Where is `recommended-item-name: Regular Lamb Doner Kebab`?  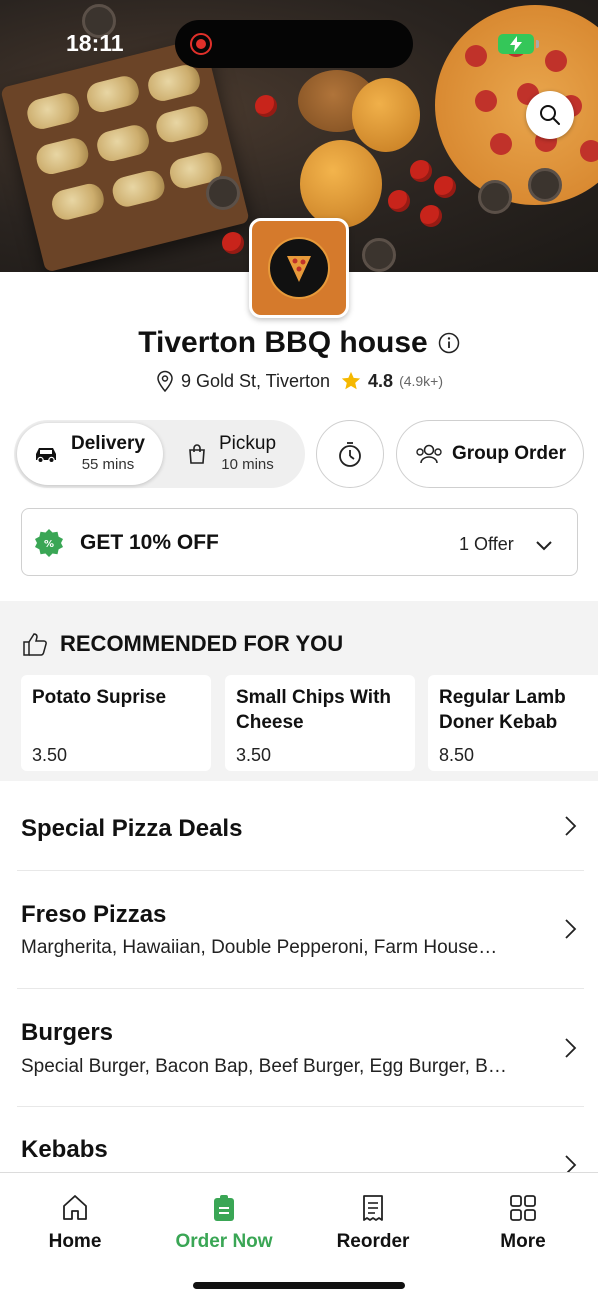 recommended-item-name: Regular Lamb Doner Kebab is located at coordinates (502, 710).